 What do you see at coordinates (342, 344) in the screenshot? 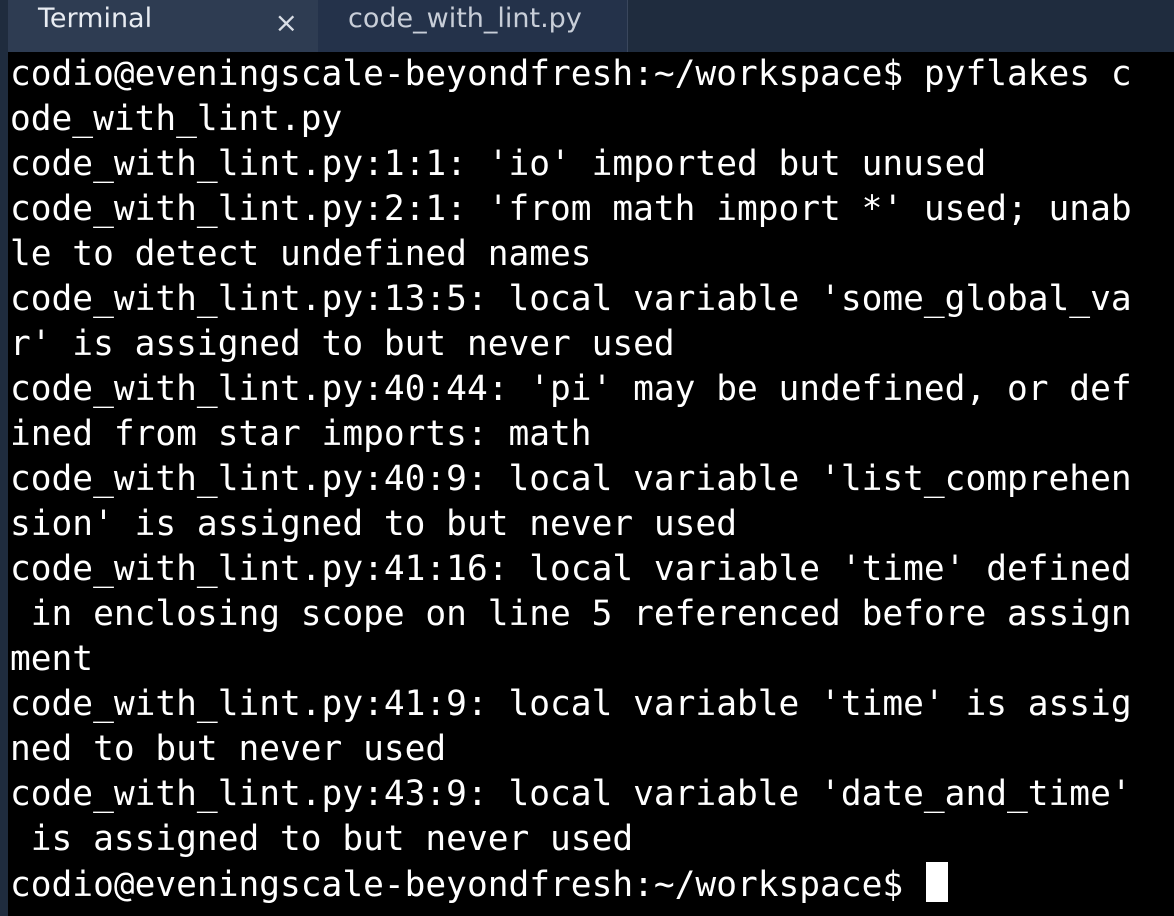
I see `terminal-line: r' is assigned to but never used` at bounding box center [342, 344].